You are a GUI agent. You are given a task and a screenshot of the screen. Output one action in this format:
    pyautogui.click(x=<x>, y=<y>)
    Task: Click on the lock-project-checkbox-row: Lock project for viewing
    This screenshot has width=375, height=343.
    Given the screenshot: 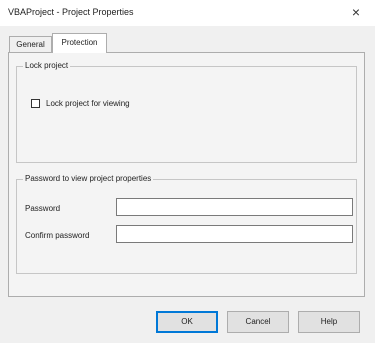 What is the action you would take?
    pyautogui.click(x=80, y=103)
    